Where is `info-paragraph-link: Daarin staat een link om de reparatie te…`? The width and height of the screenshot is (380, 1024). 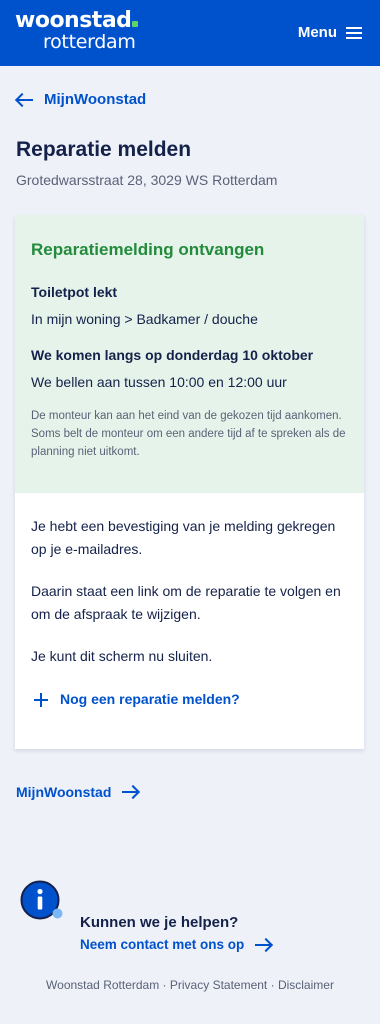
info-paragraph-link: Daarin staat een link om de reparatie te… is located at coordinates (186, 603).